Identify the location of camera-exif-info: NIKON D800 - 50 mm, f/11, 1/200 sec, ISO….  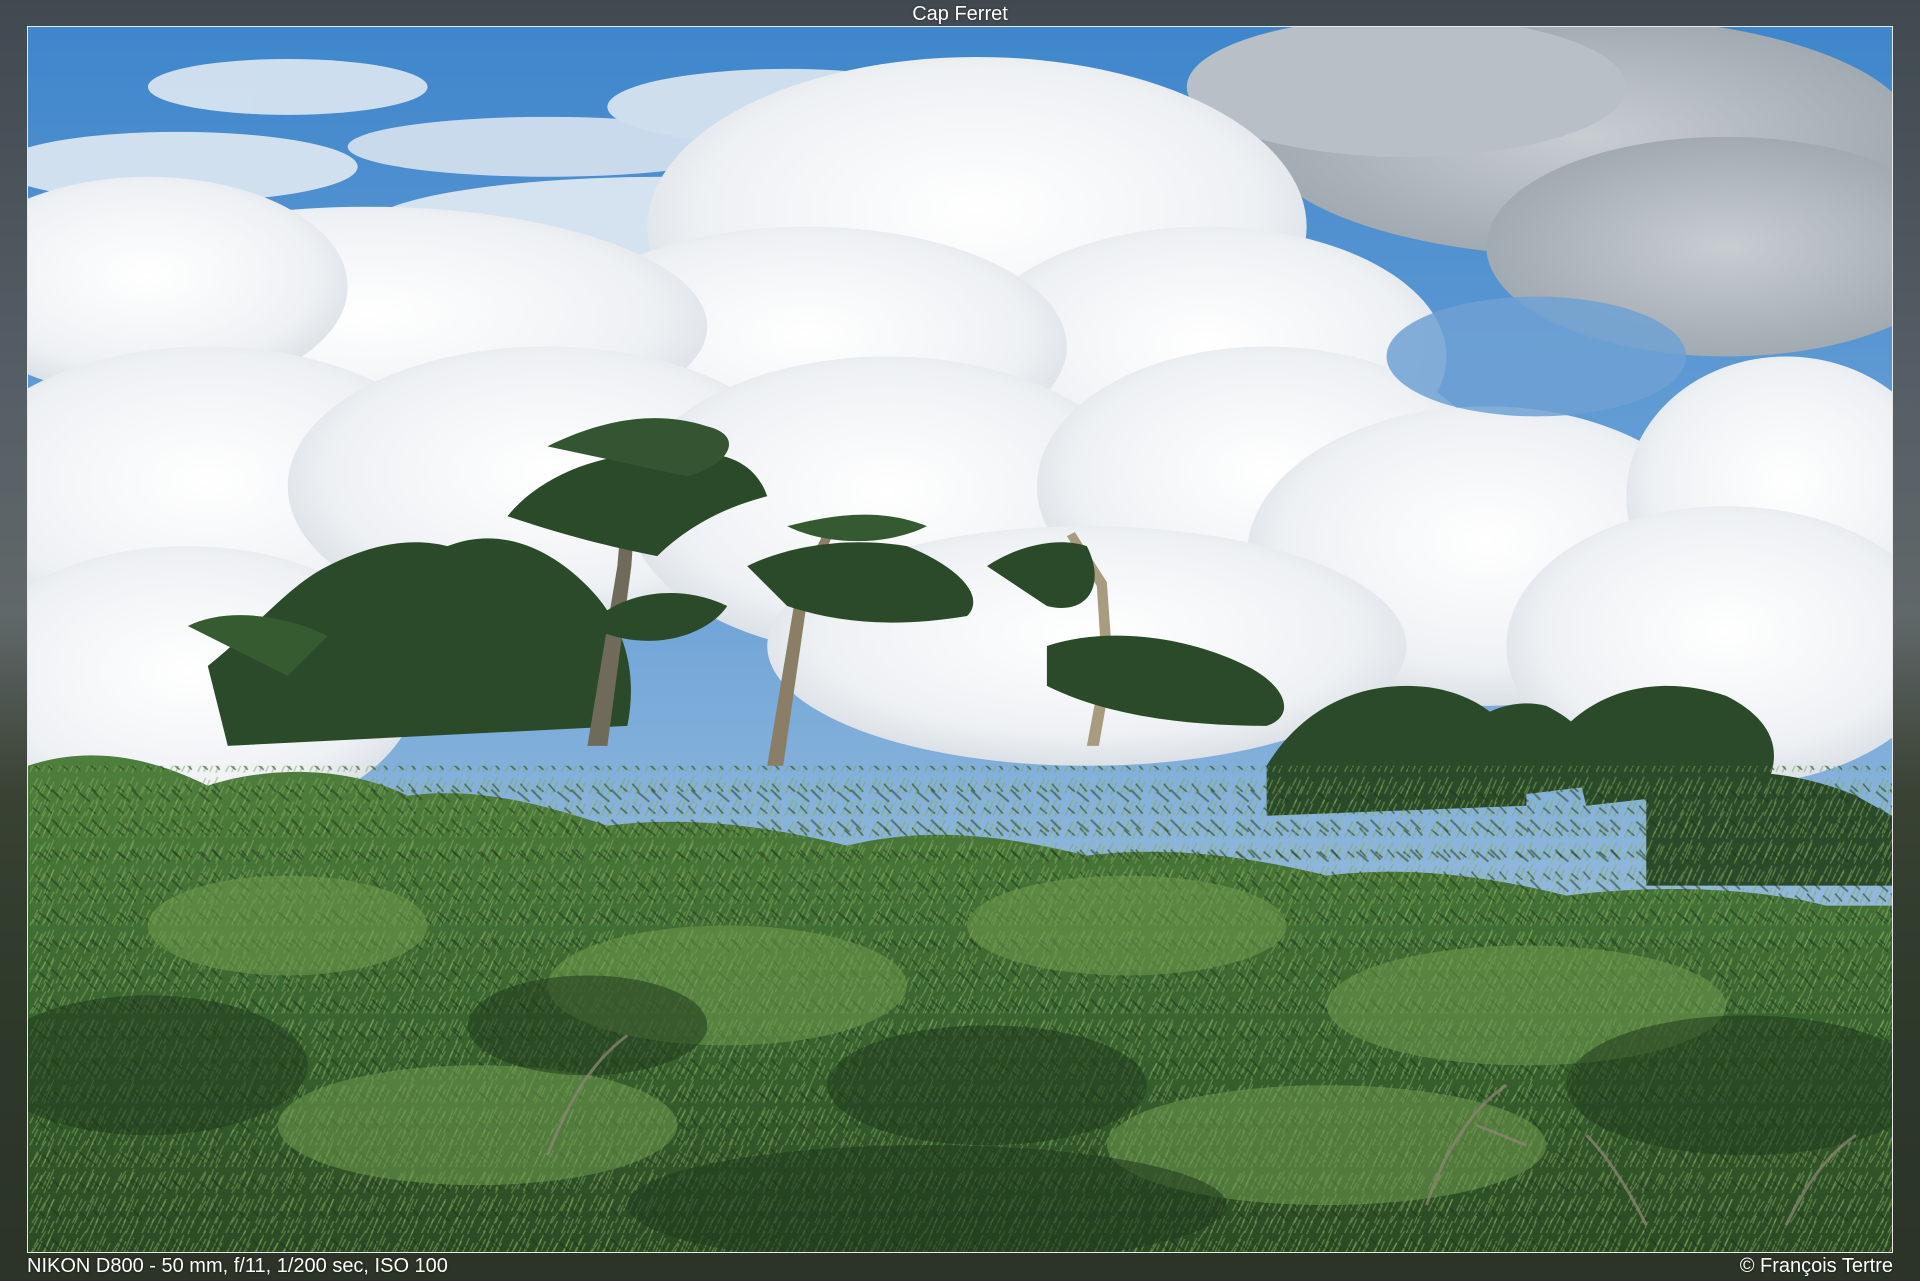
(237, 1266).